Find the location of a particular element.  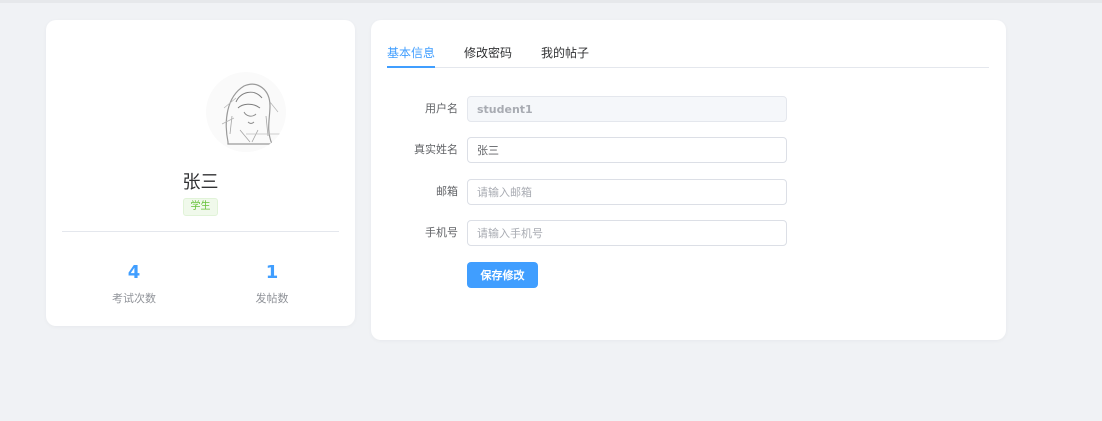

avatar is located at coordinates (246, 112).